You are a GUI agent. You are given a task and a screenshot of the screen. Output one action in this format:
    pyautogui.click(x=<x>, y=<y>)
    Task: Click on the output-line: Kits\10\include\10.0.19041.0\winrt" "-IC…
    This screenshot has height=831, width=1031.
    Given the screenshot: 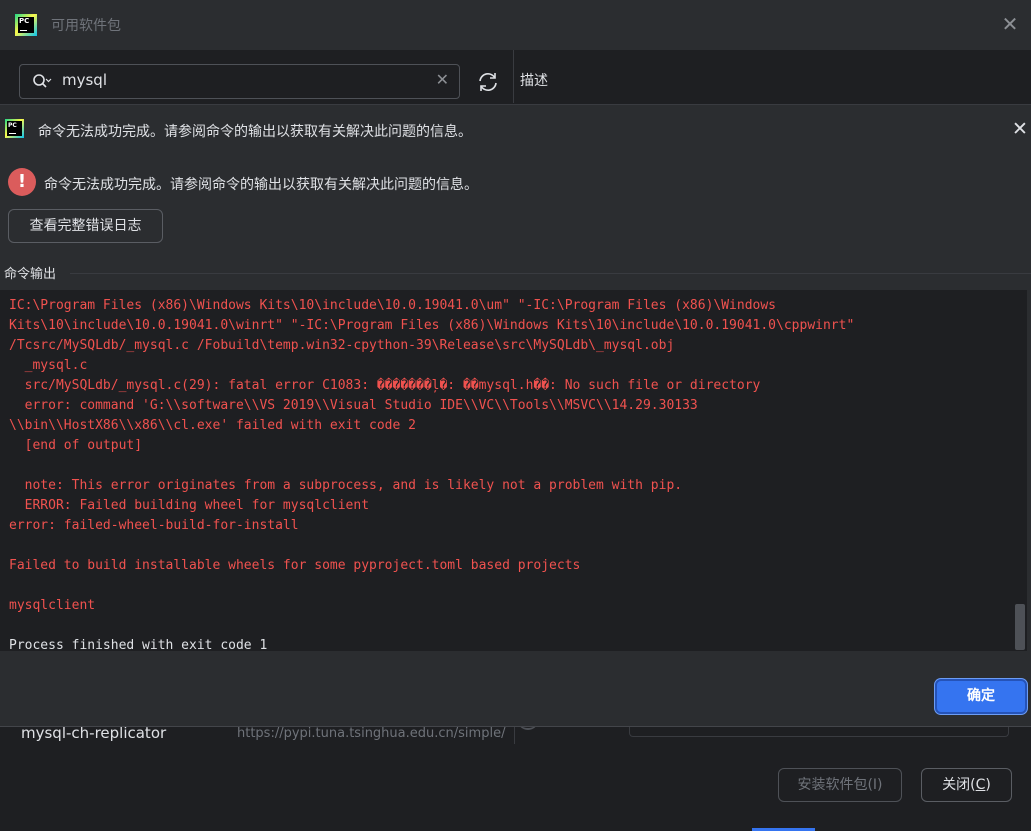 What is the action you would take?
    pyautogui.click(x=431, y=326)
    